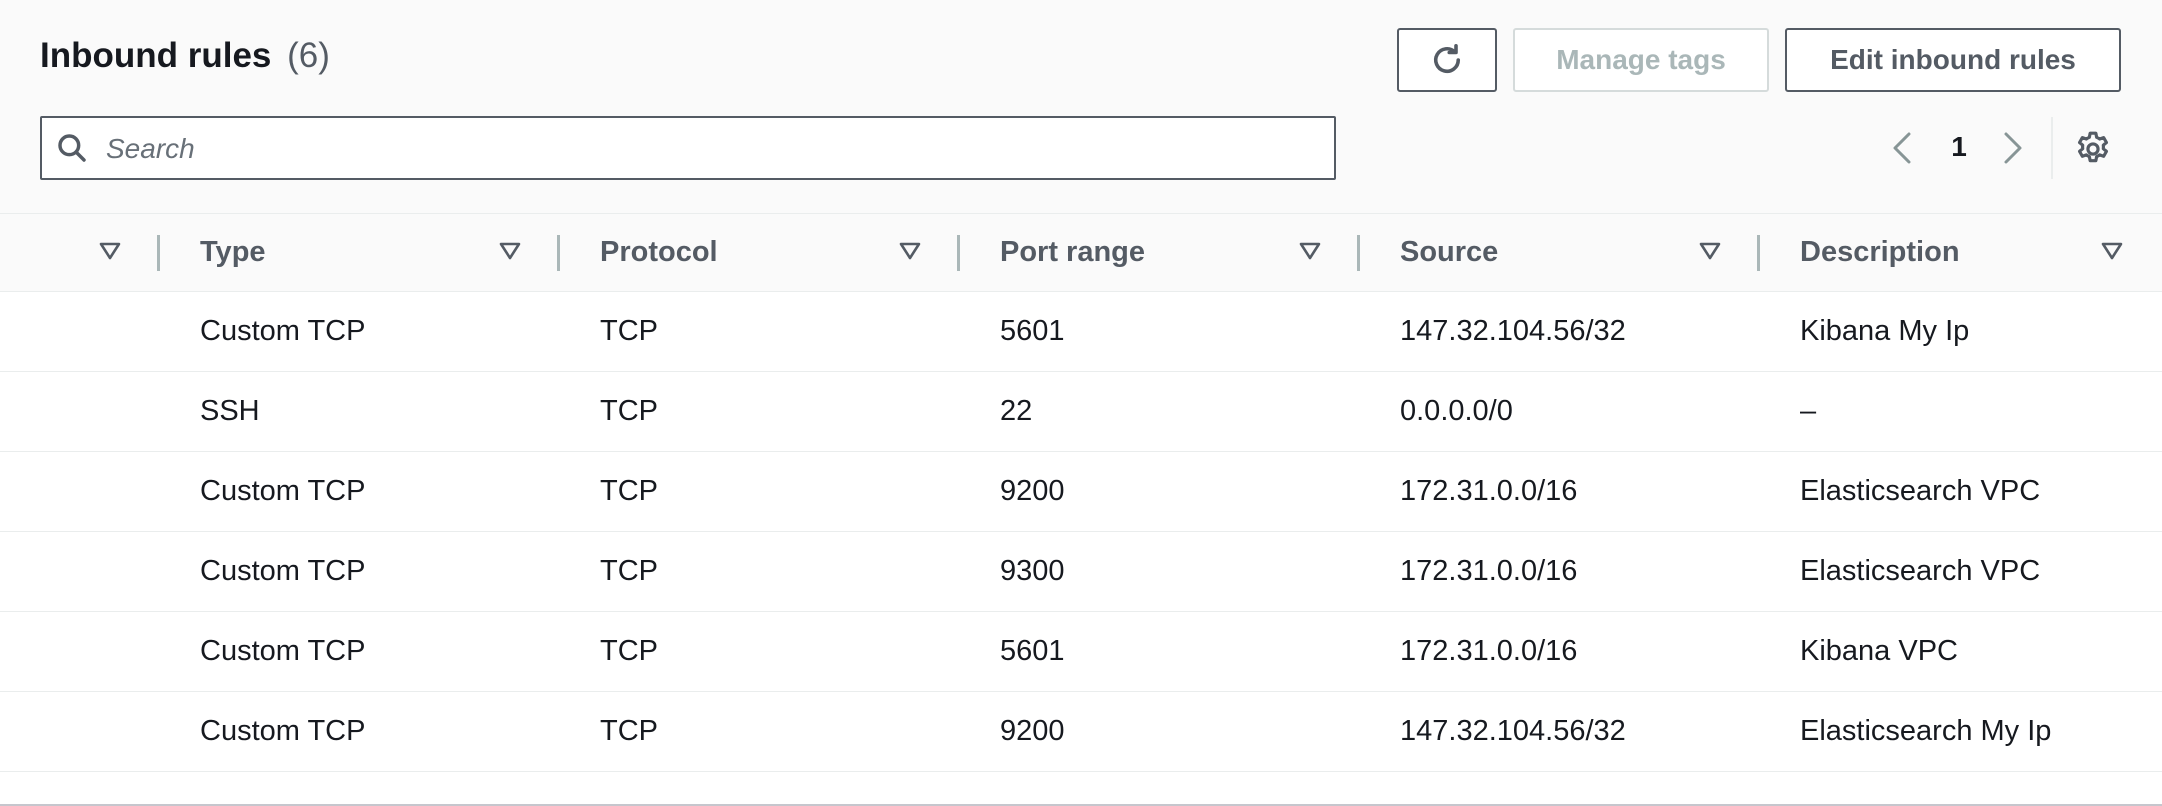  Describe the element at coordinates (1959, 147) in the screenshot. I see `page-number: 1` at that location.